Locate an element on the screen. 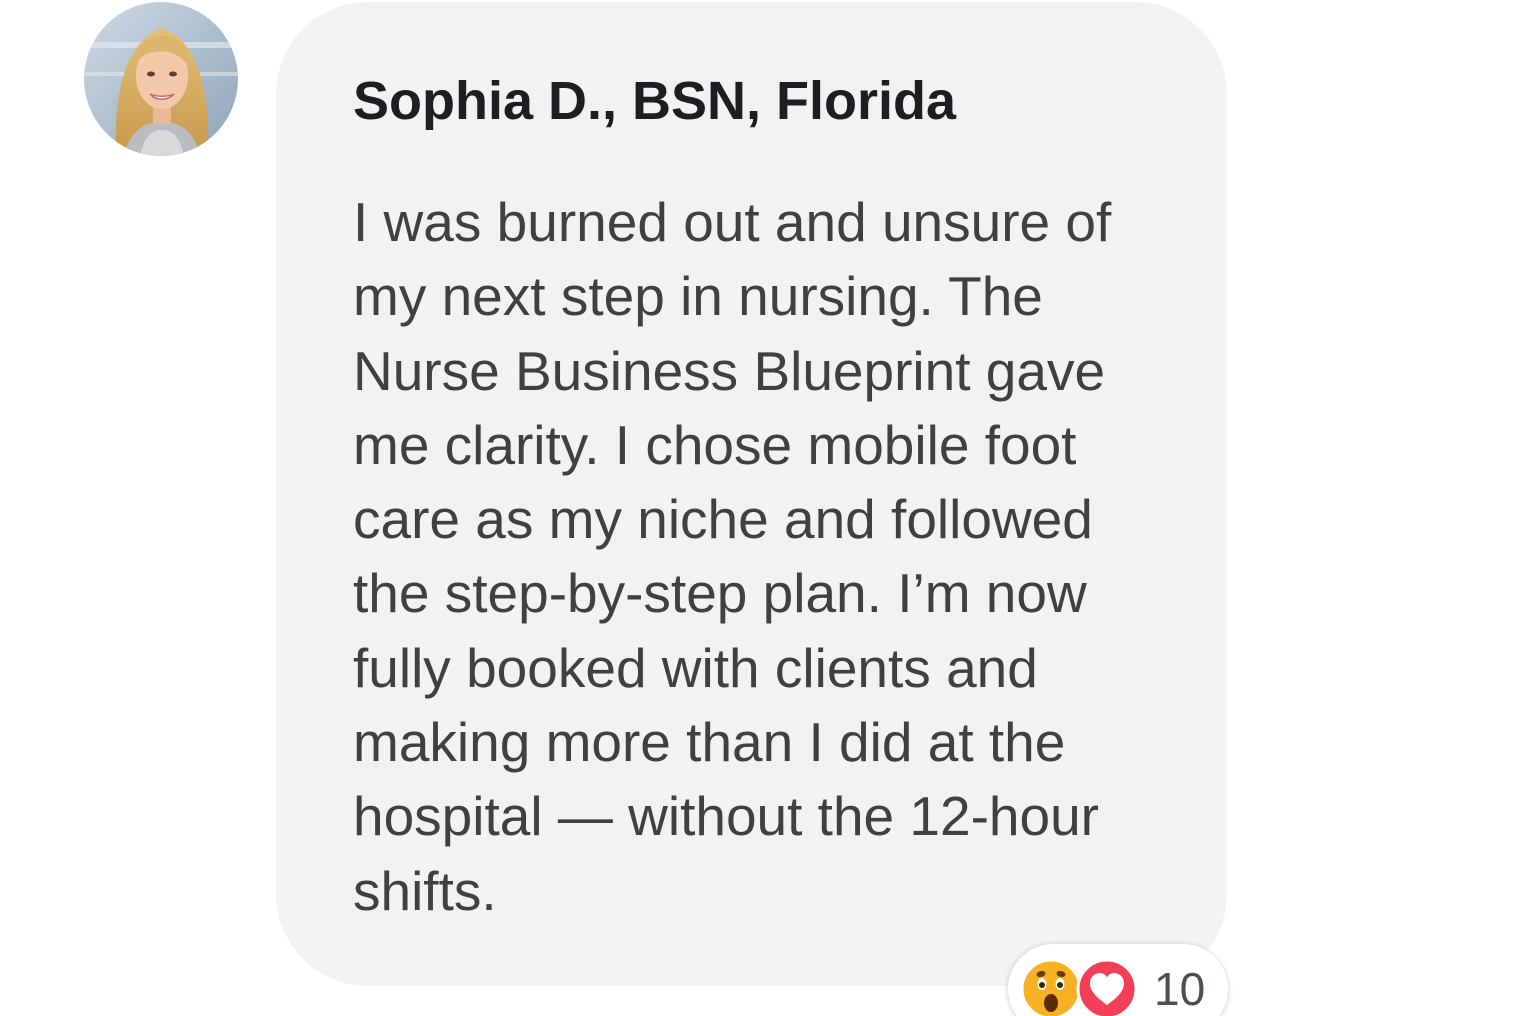 The image size is (1524, 1016). comment-line: the step-by-step plan. I’m now is located at coordinates (720, 593).